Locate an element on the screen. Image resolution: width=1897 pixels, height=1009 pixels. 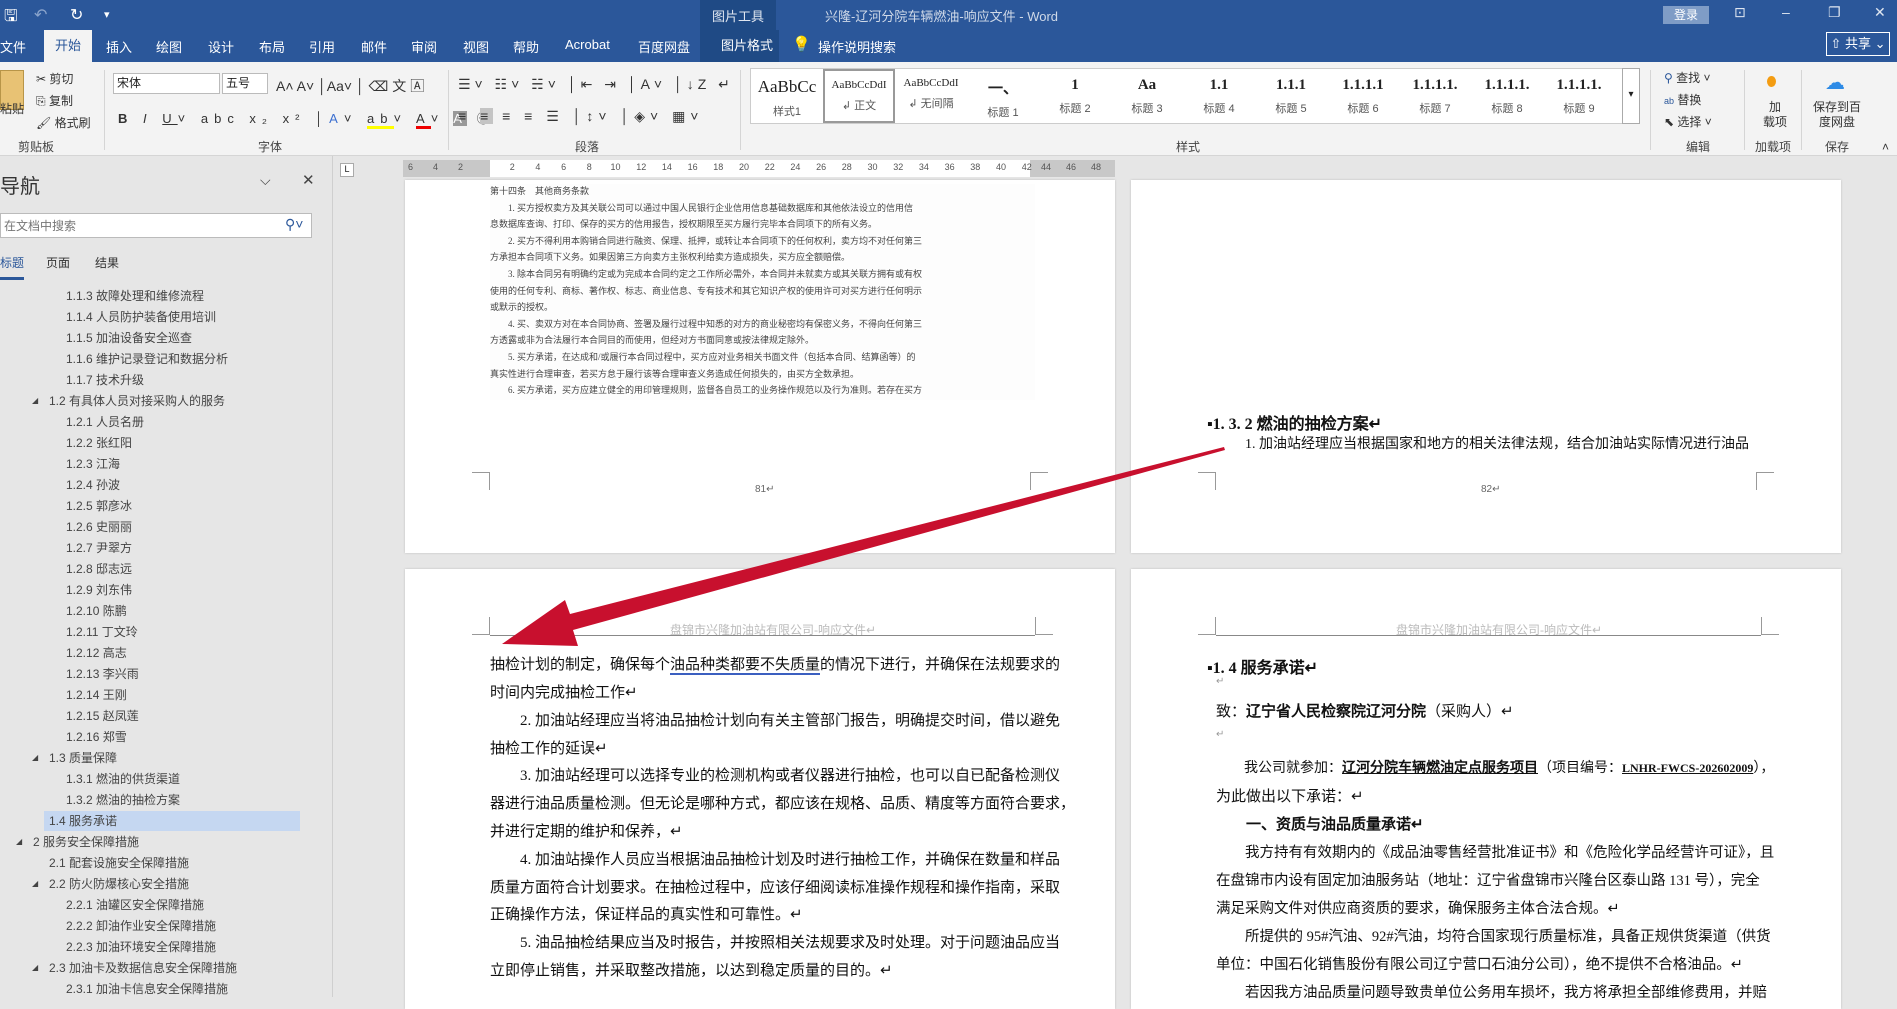
tab-baidu-netdisk: 百度网盘 is located at coordinates (664, 46).